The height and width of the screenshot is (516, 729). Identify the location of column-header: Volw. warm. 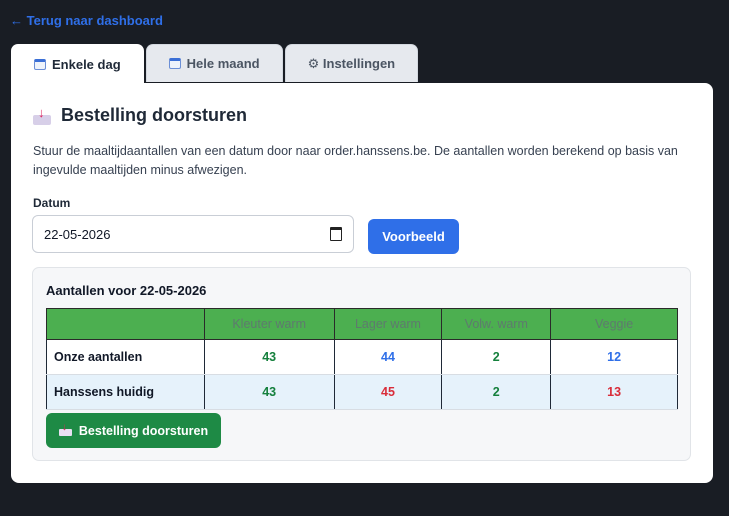
(496, 324).